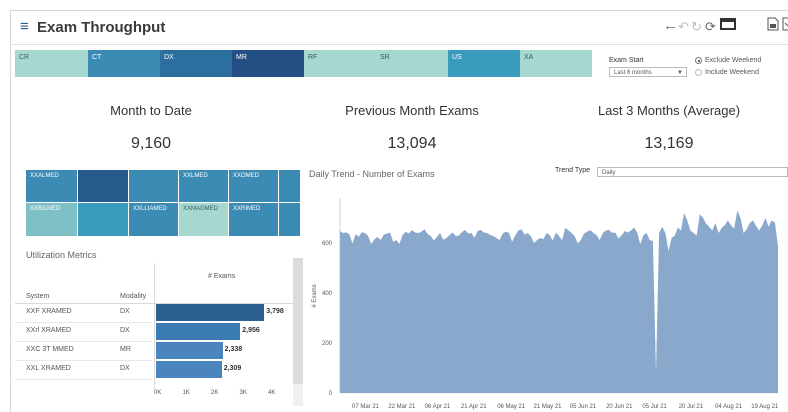 The width and height of the screenshot is (788, 412). What do you see at coordinates (247, 209) in the screenshot?
I see `site-tile-label: XXRIMED` at bounding box center [247, 209].